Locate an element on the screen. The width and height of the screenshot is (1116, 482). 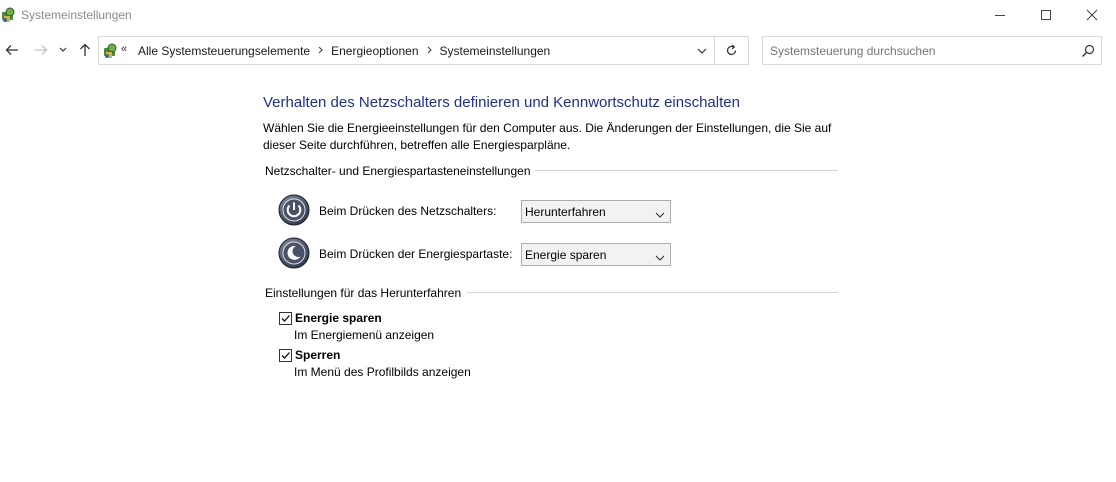
arrow-right-icon is located at coordinates (41, 50).